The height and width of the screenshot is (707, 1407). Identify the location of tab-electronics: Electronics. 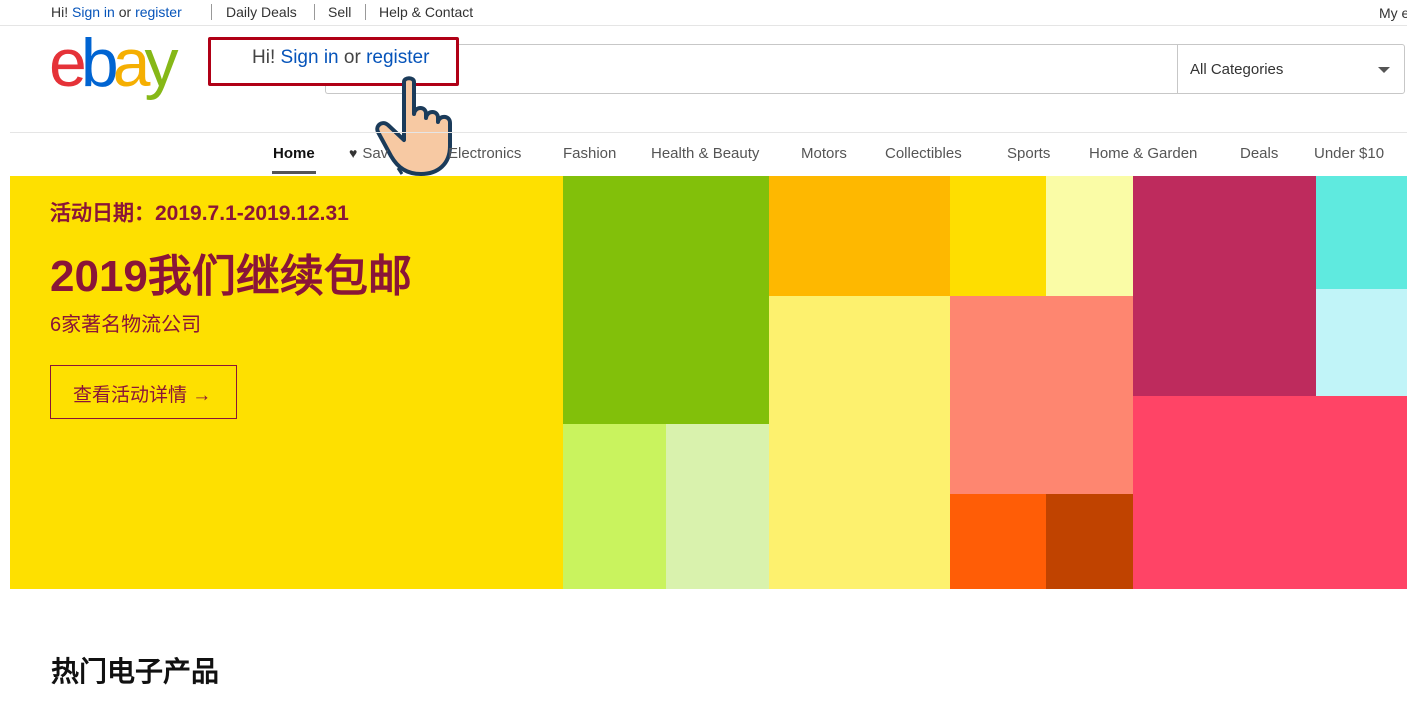
(484, 153).